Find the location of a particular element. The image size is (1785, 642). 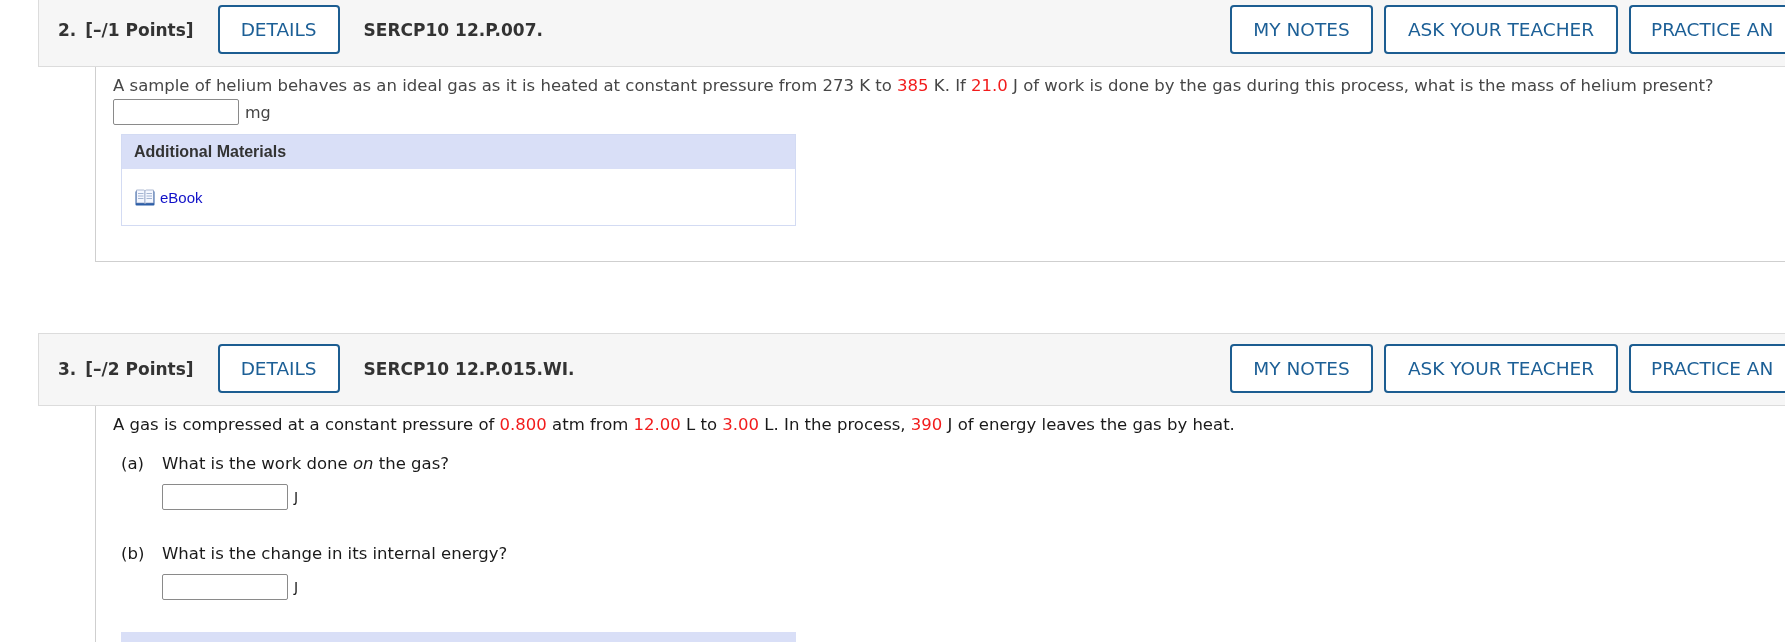

part-label: (b) is located at coordinates (133, 554).